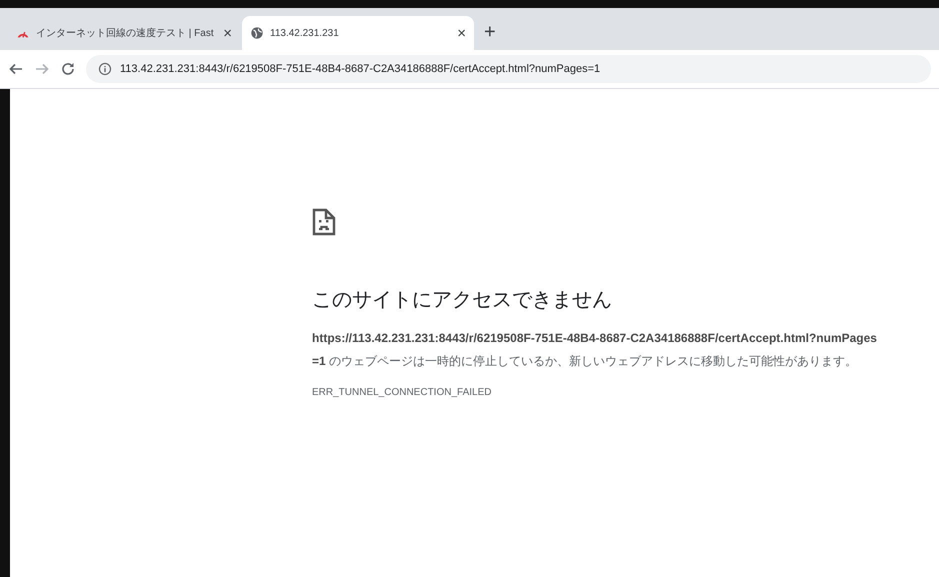 The height and width of the screenshot is (577, 939). What do you see at coordinates (105, 69) in the screenshot?
I see `info-icon` at bounding box center [105, 69].